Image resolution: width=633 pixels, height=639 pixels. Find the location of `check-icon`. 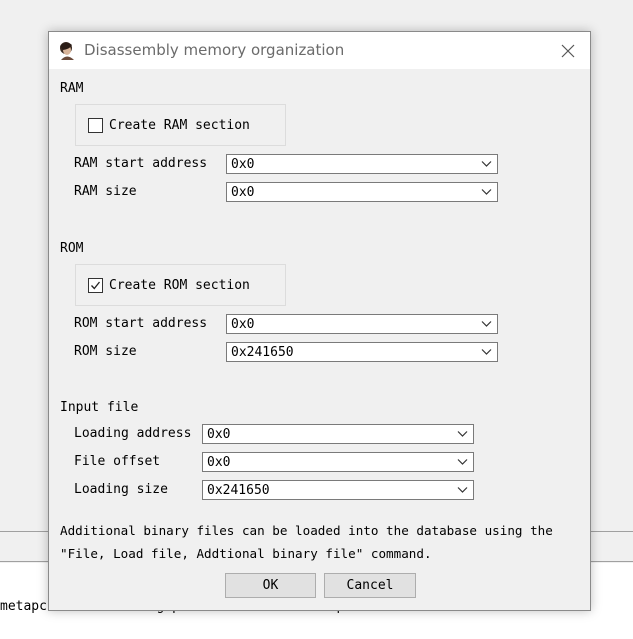

check-icon is located at coordinates (96, 285).